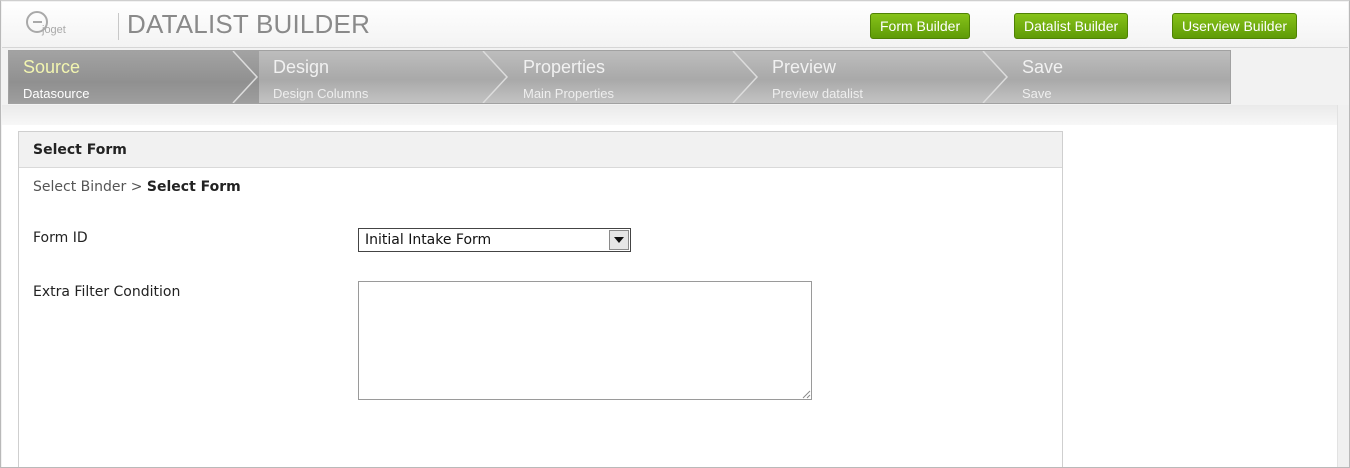 The image size is (1350, 468). What do you see at coordinates (1112, 77) in the screenshot?
I see `wizard-step-save: Save Save` at bounding box center [1112, 77].